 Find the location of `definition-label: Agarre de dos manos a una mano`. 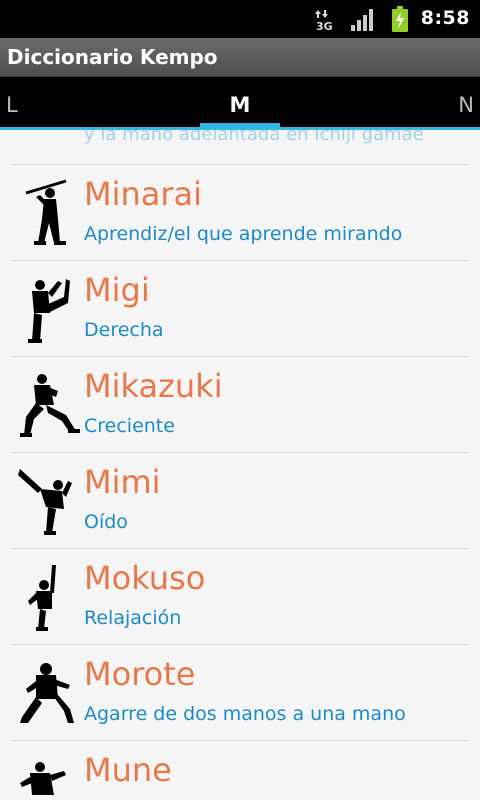

definition-label: Agarre de dos manos a una mano is located at coordinates (245, 714).